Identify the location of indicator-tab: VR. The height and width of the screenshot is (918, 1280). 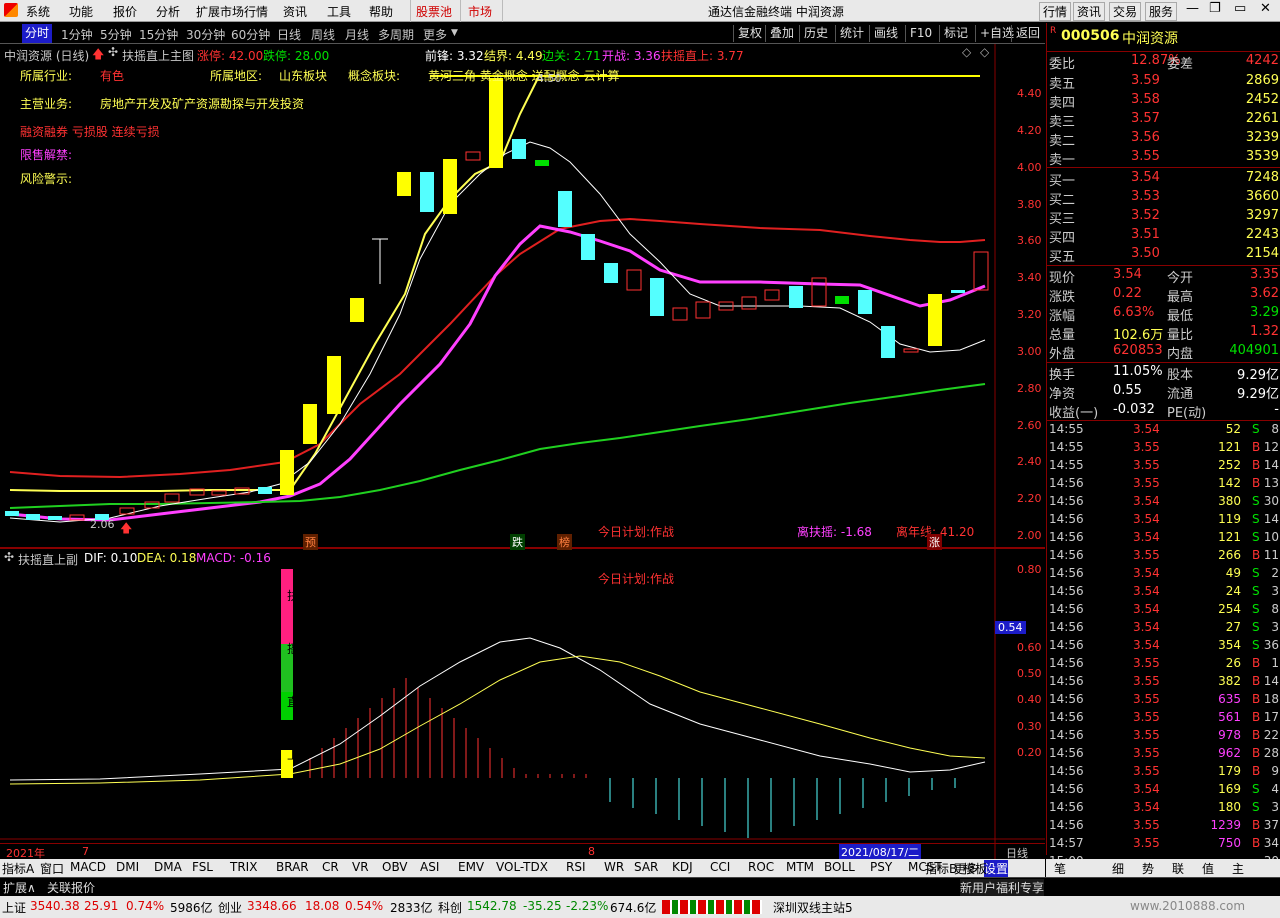
(360, 867).